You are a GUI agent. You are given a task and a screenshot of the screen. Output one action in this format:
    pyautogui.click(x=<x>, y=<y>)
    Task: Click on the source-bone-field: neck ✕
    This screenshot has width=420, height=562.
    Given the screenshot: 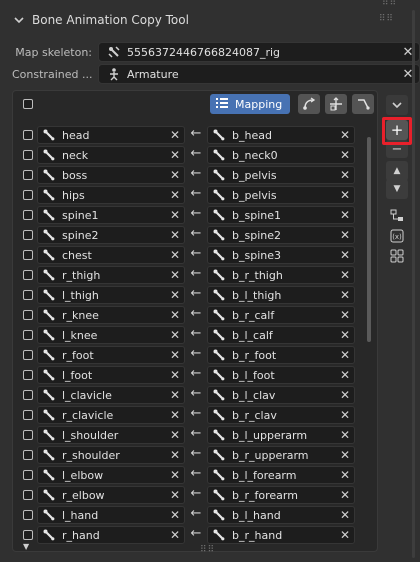 What is the action you would take?
    pyautogui.click(x=111, y=155)
    